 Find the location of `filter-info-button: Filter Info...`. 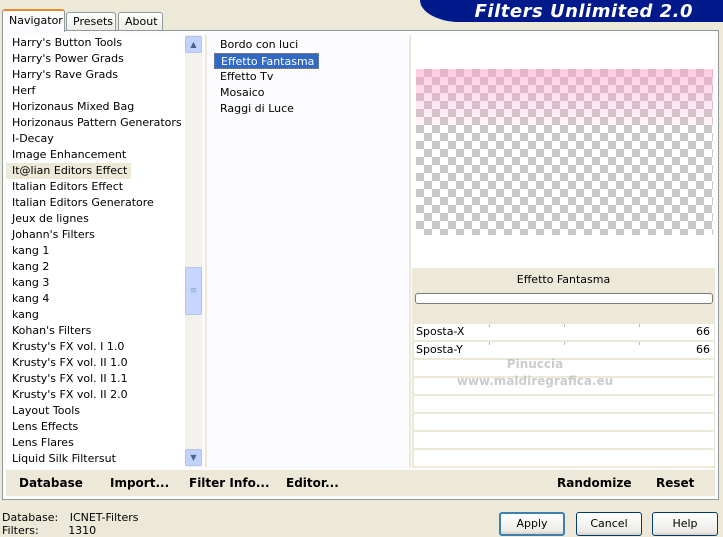

filter-info-button: Filter Info... is located at coordinates (229, 483).